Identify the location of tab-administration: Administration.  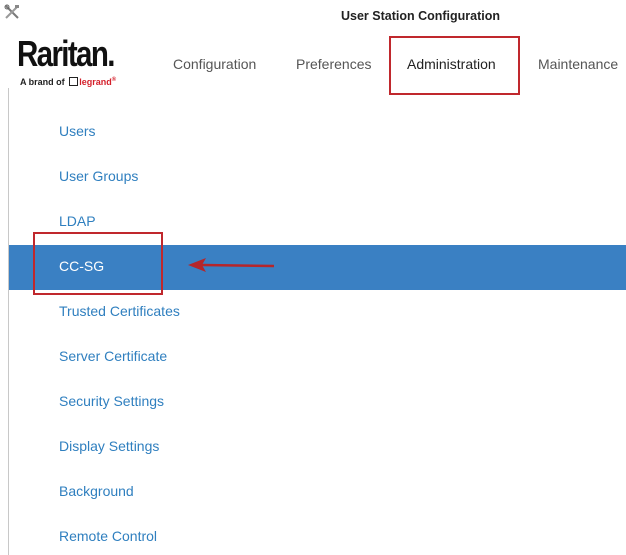
(451, 64).